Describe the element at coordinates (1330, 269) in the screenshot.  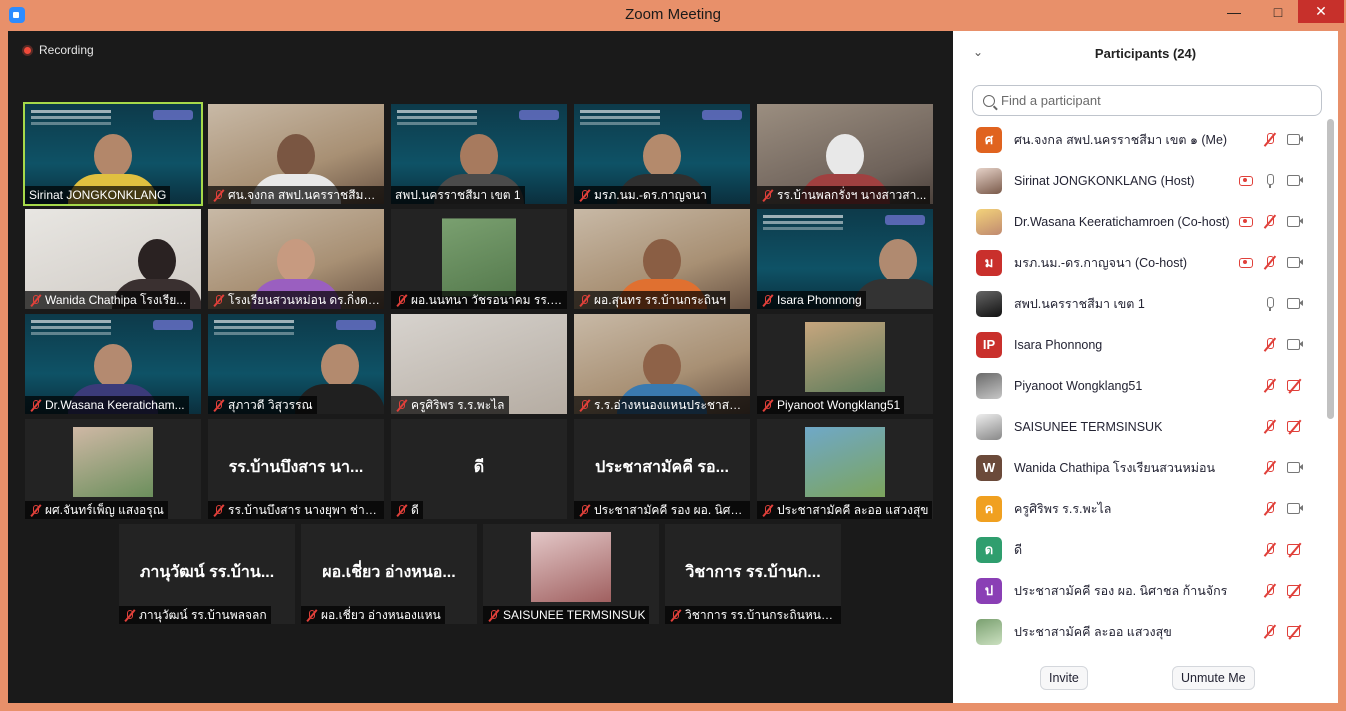
I see `scrollbar` at that location.